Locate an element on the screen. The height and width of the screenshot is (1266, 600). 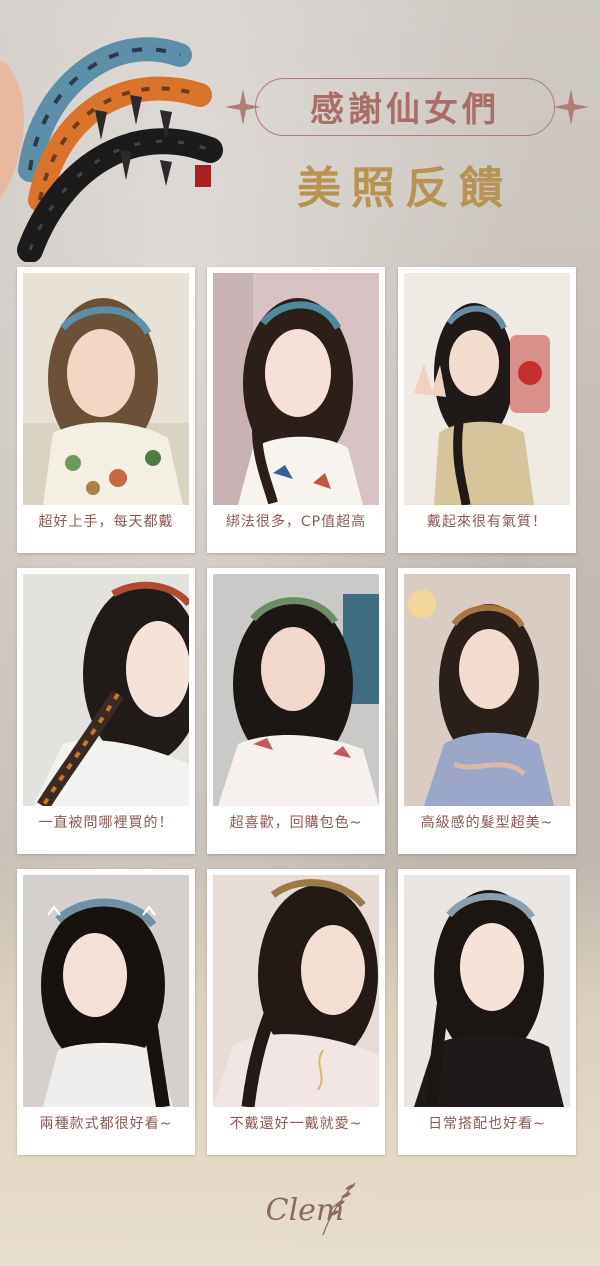
review-card: 兩種款式都很好看~ is located at coordinates (106, 1012).